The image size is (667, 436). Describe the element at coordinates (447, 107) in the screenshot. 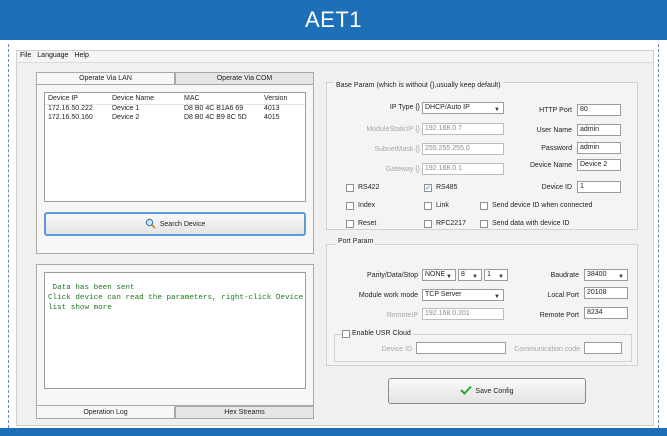

I see `ip-type-value: DHCP/Auto IP` at that location.